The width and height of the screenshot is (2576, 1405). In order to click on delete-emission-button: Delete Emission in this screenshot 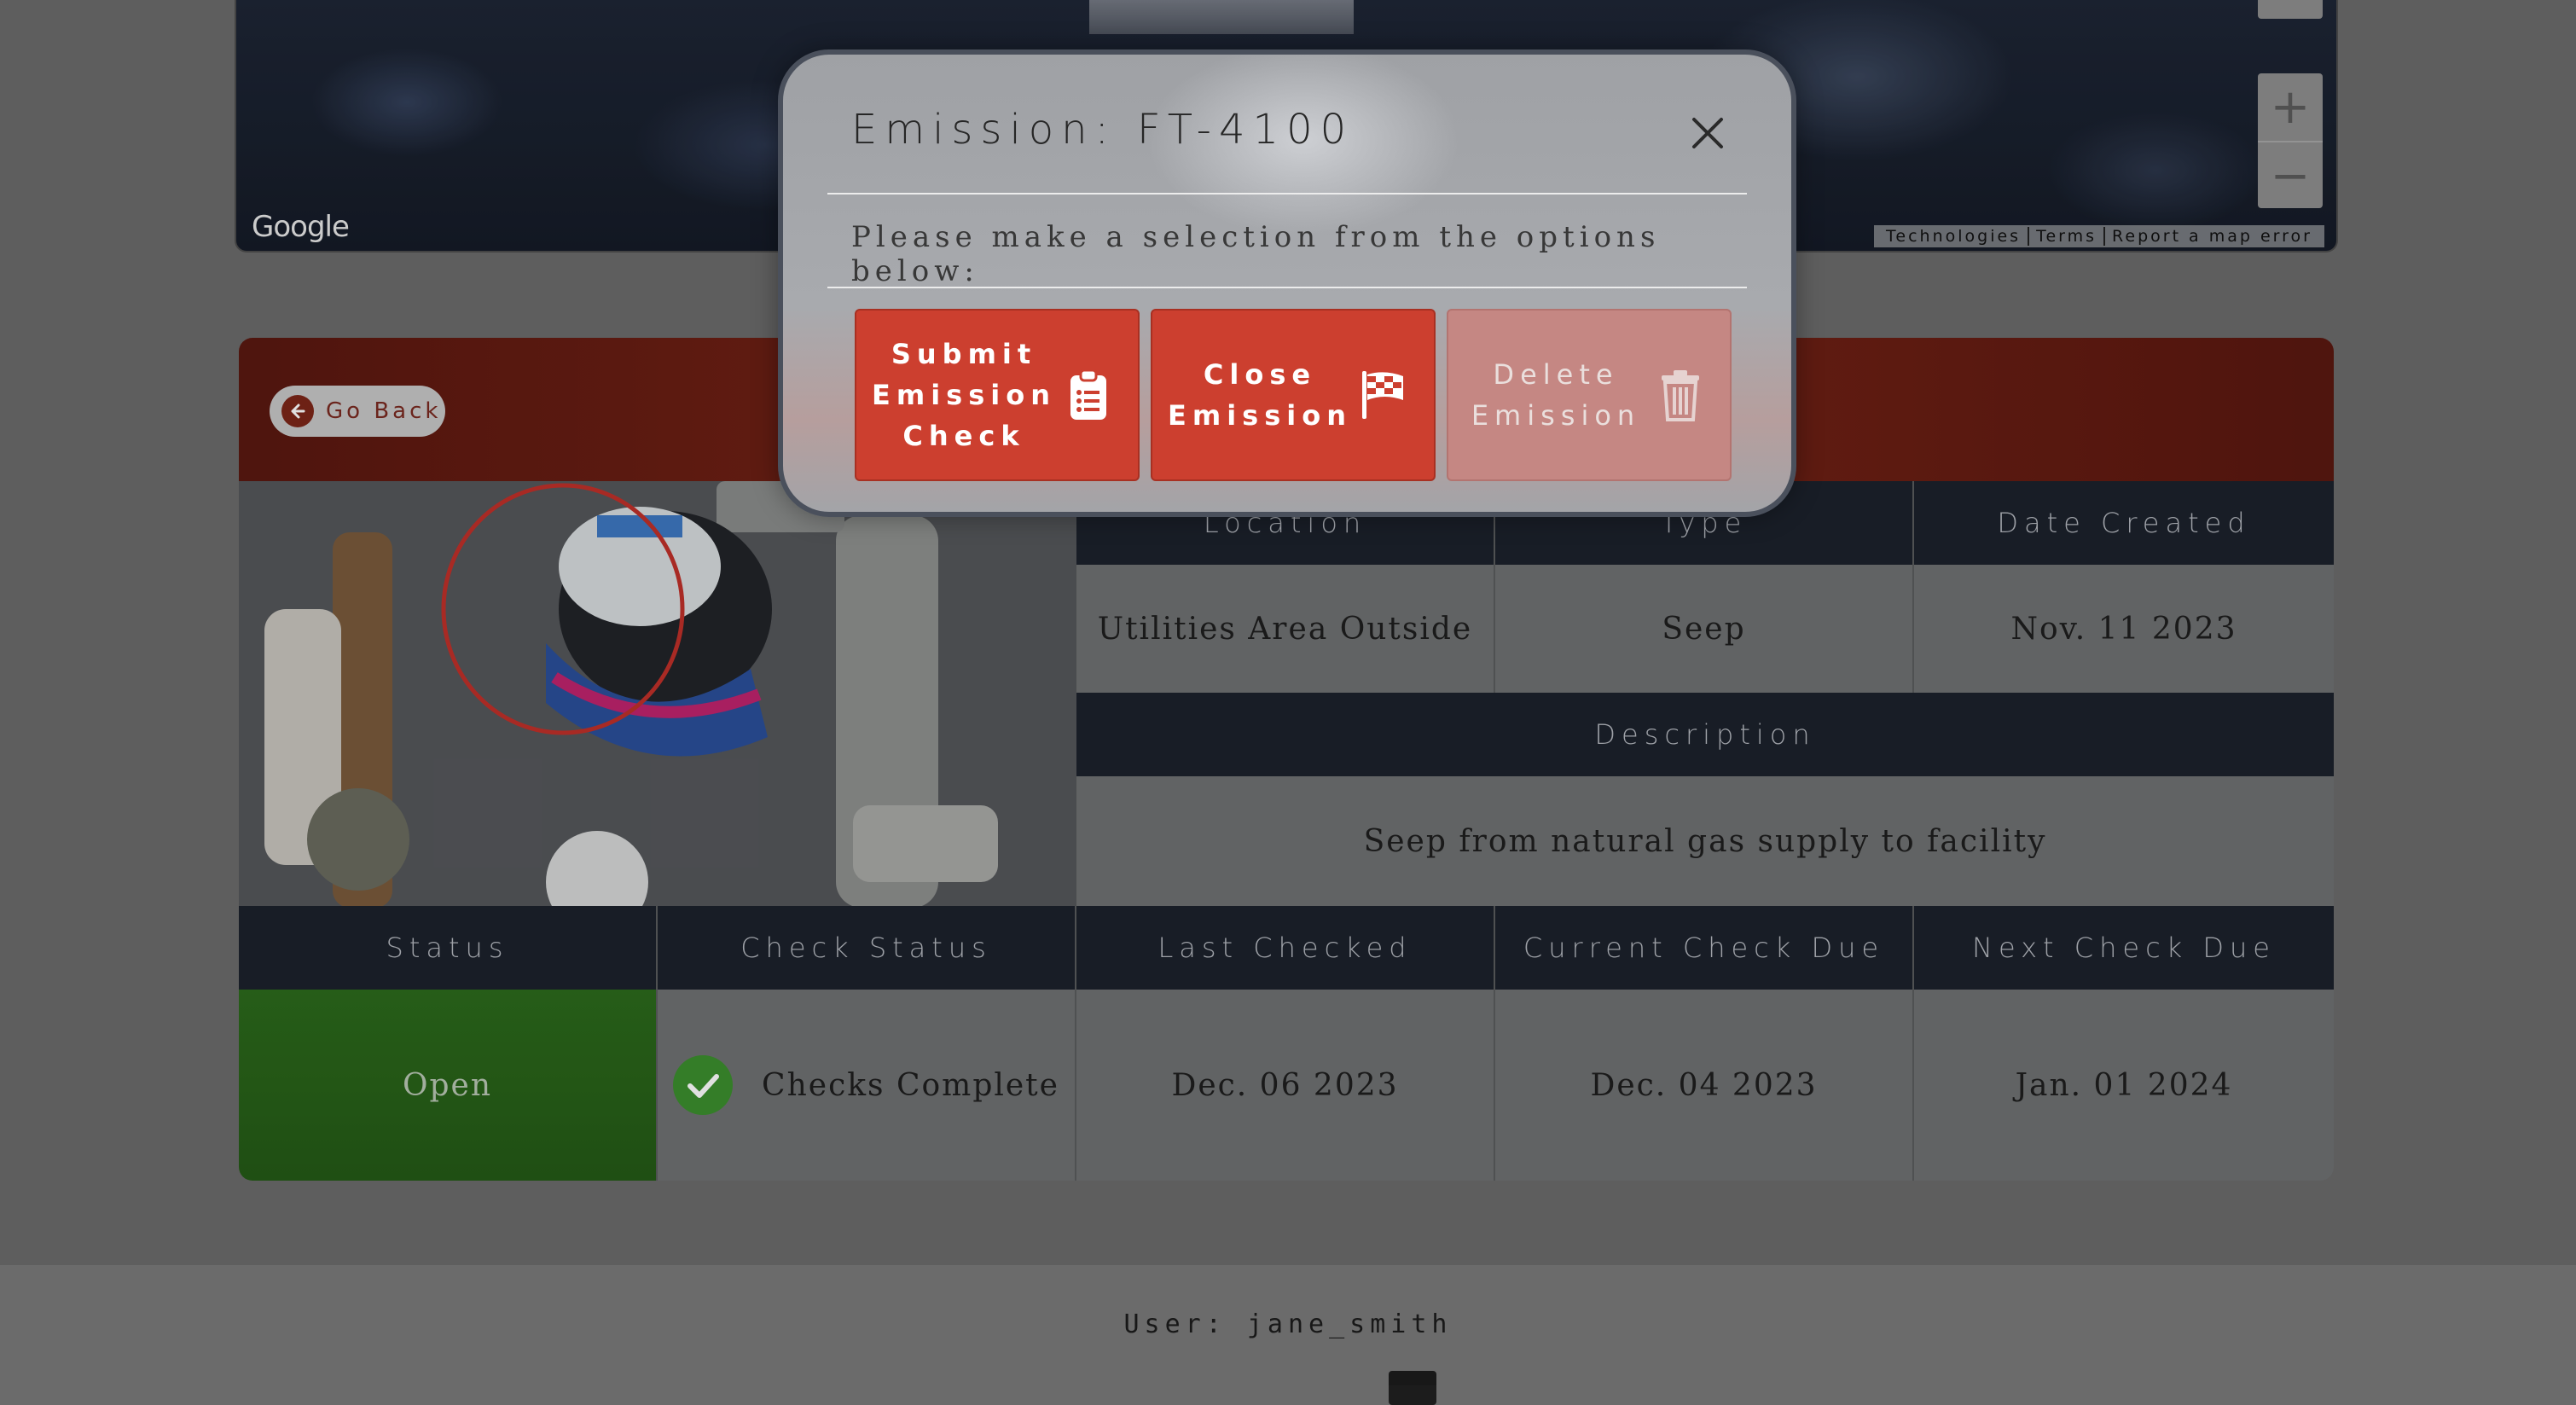, I will do `click(1589, 395)`.